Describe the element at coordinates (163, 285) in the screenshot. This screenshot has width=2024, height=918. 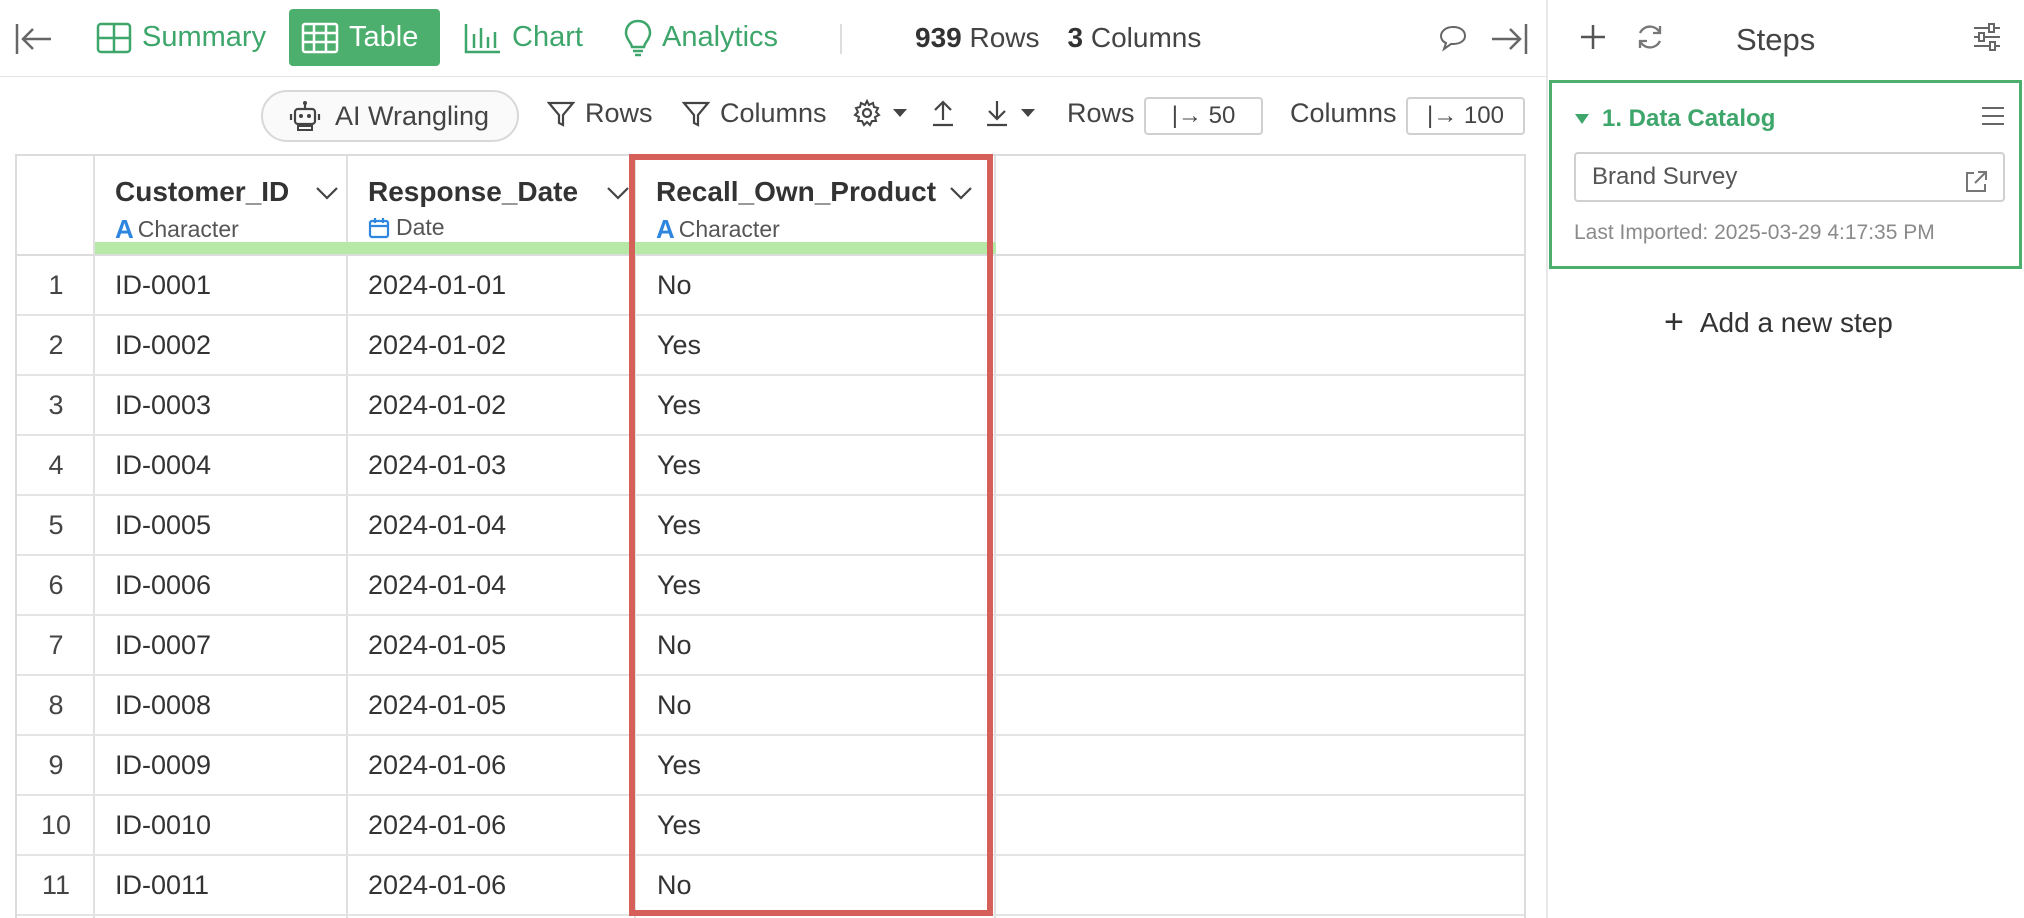
I see `customer-id-cell: ID-0001` at that location.